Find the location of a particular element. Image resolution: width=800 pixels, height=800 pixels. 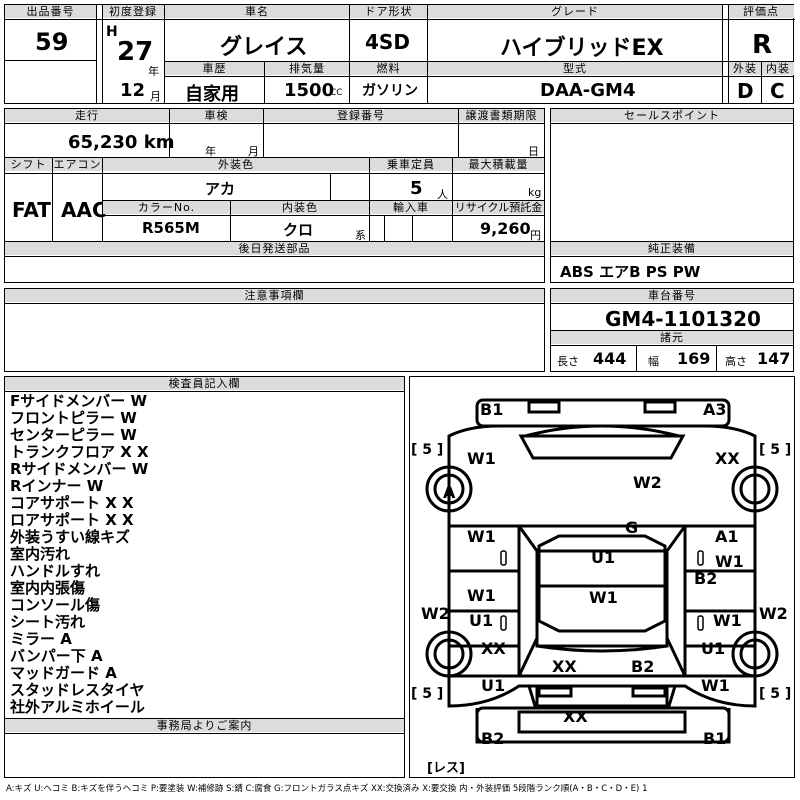

shift: FAT is located at coordinates (31, 210).